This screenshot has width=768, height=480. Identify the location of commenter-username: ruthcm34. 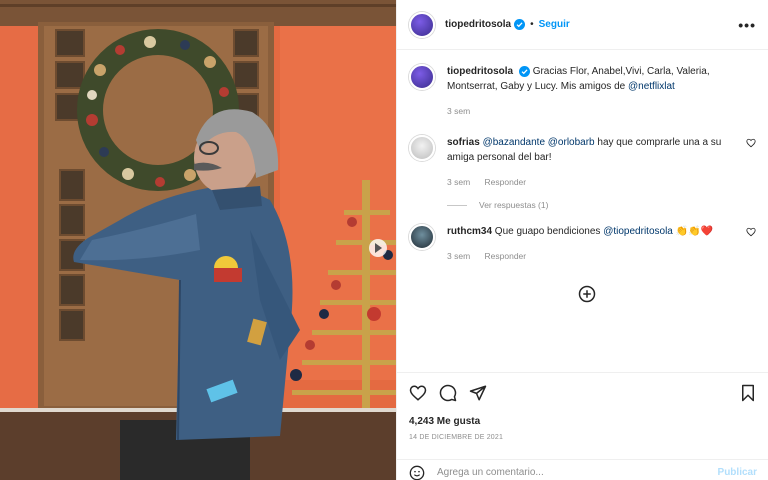
(469, 231).